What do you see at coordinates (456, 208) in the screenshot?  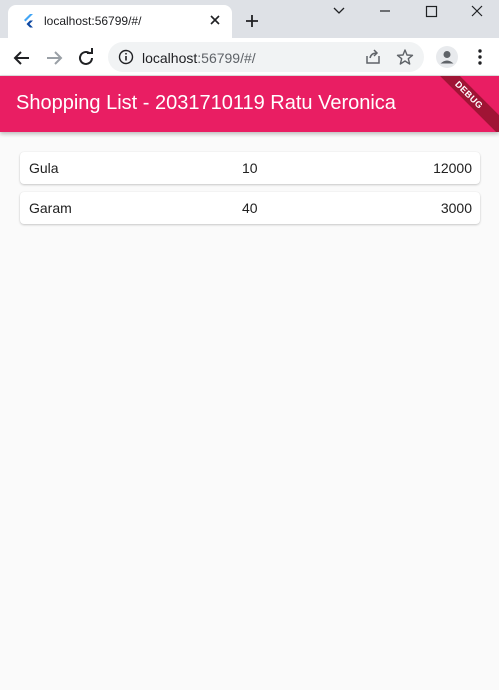 I see `item-price: 3000` at bounding box center [456, 208].